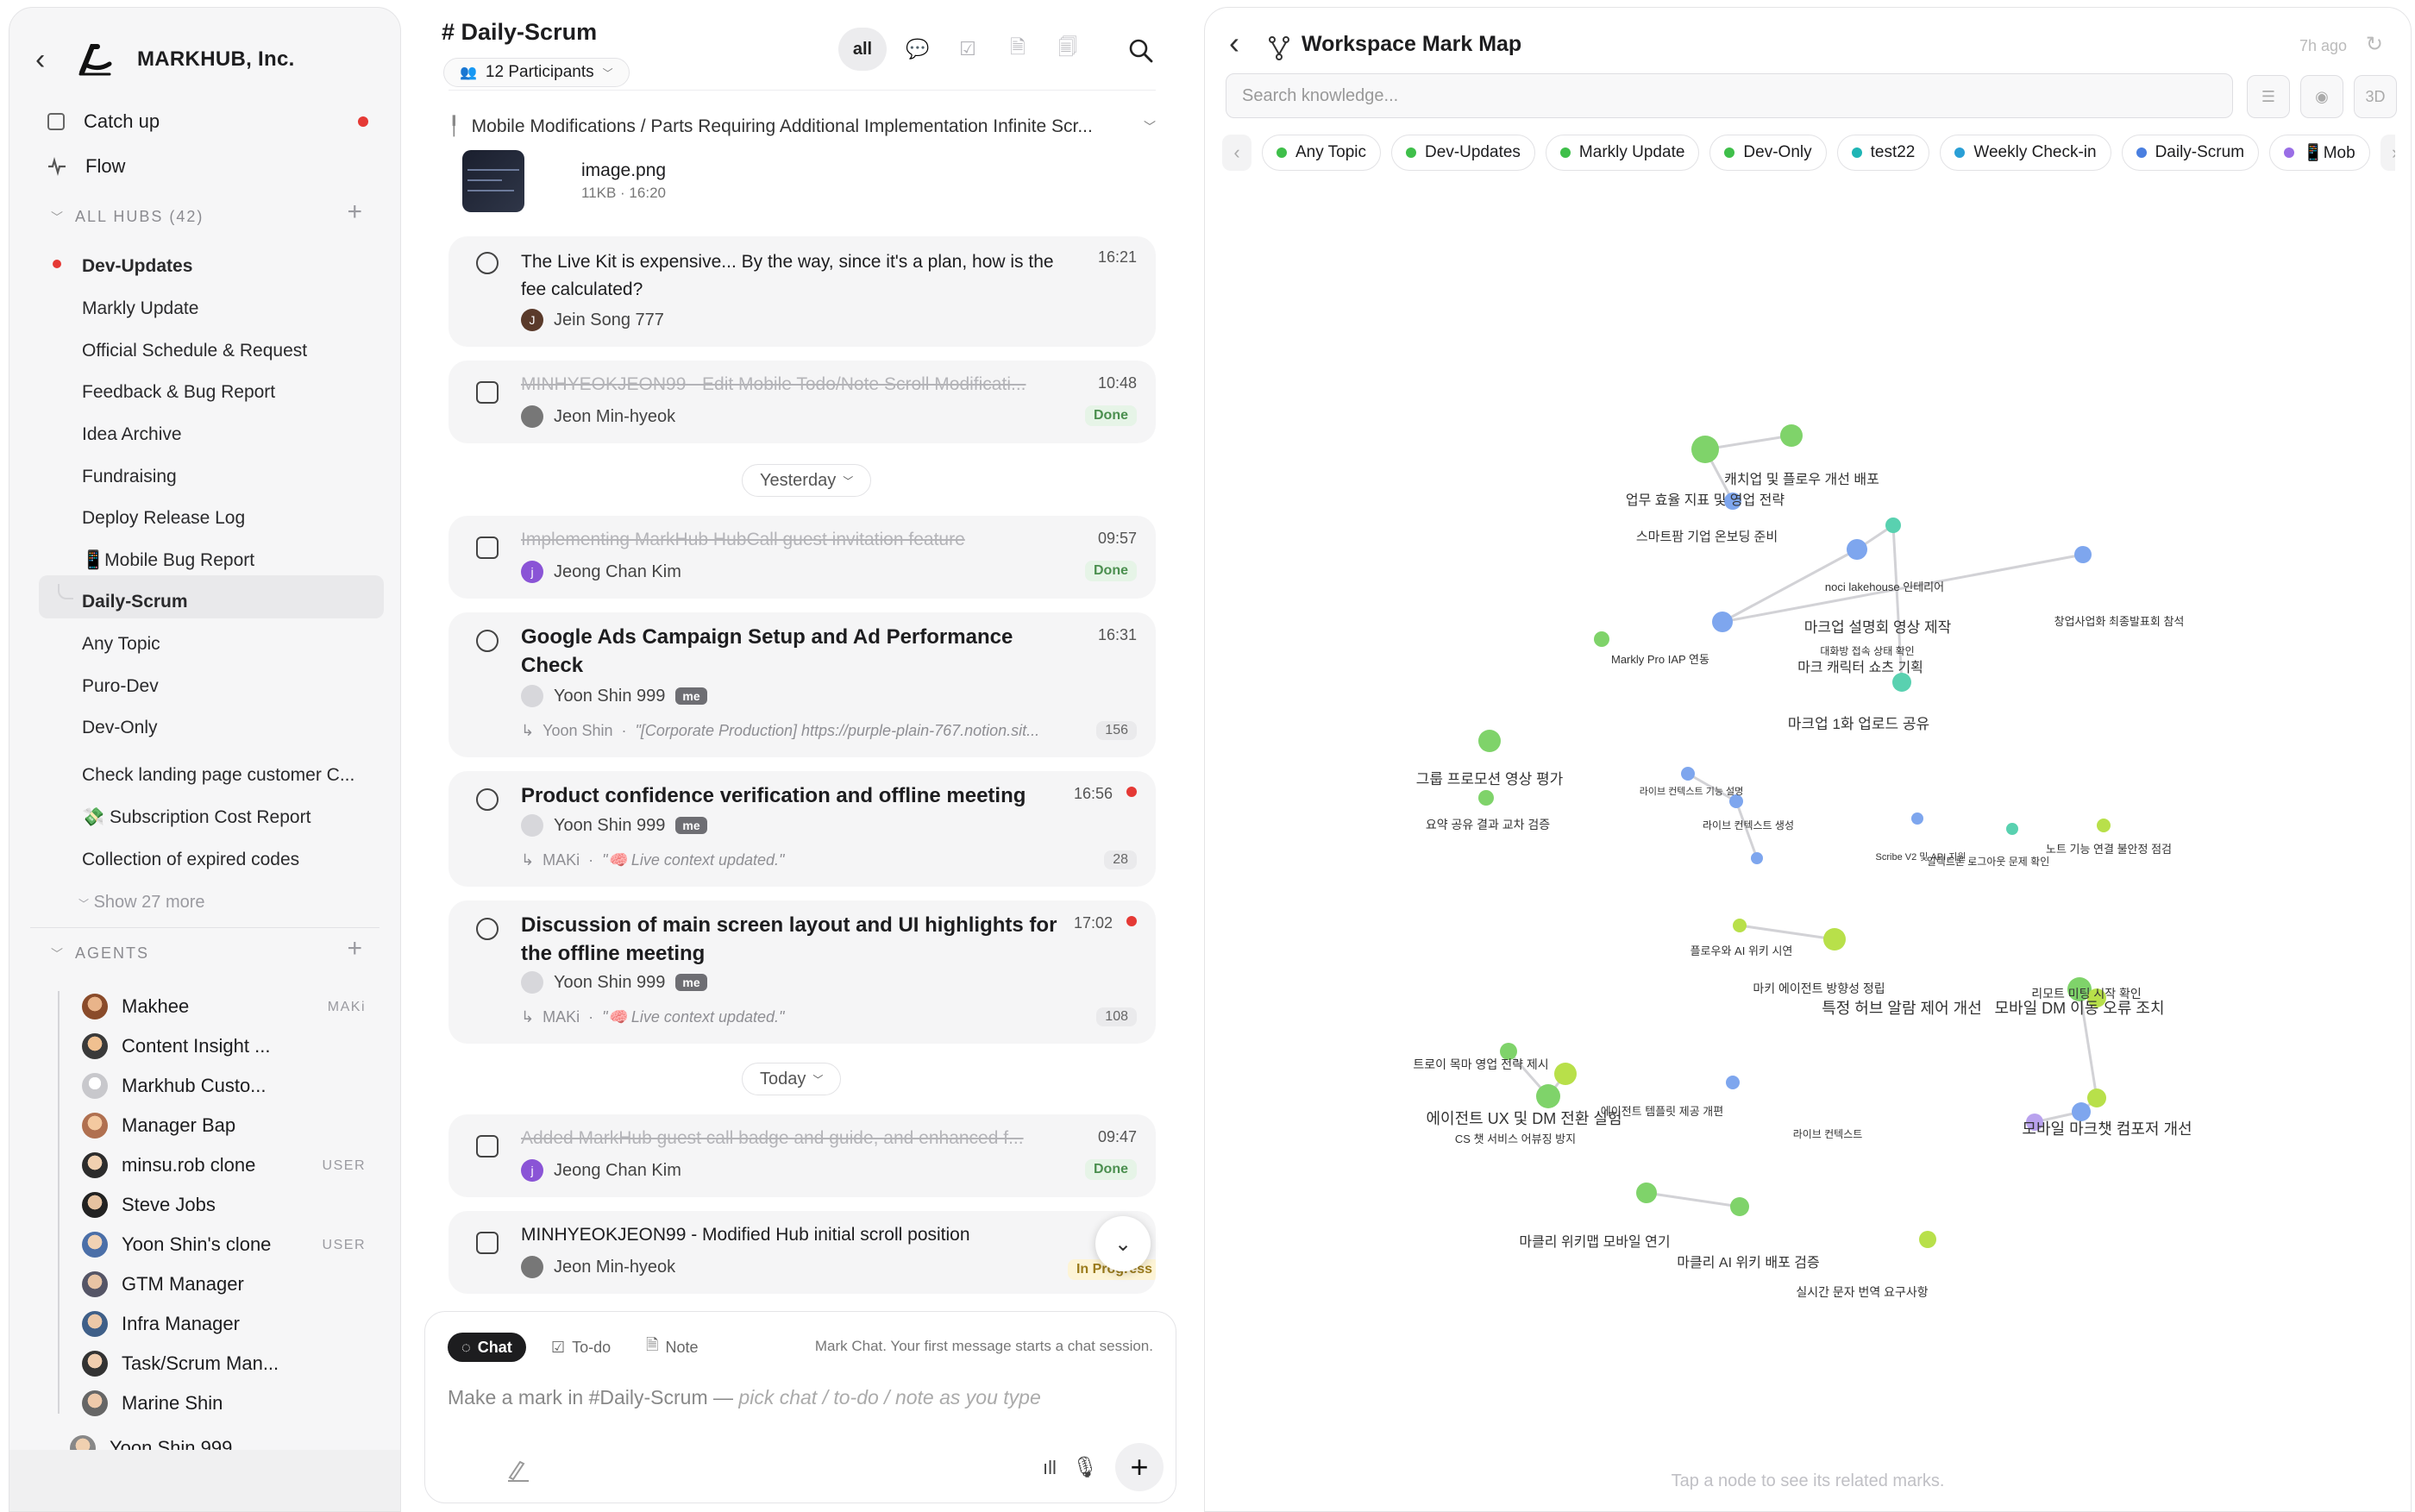  What do you see at coordinates (135, 1007) in the screenshot?
I see `agent-item: Makhee` at bounding box center [135, 1007].